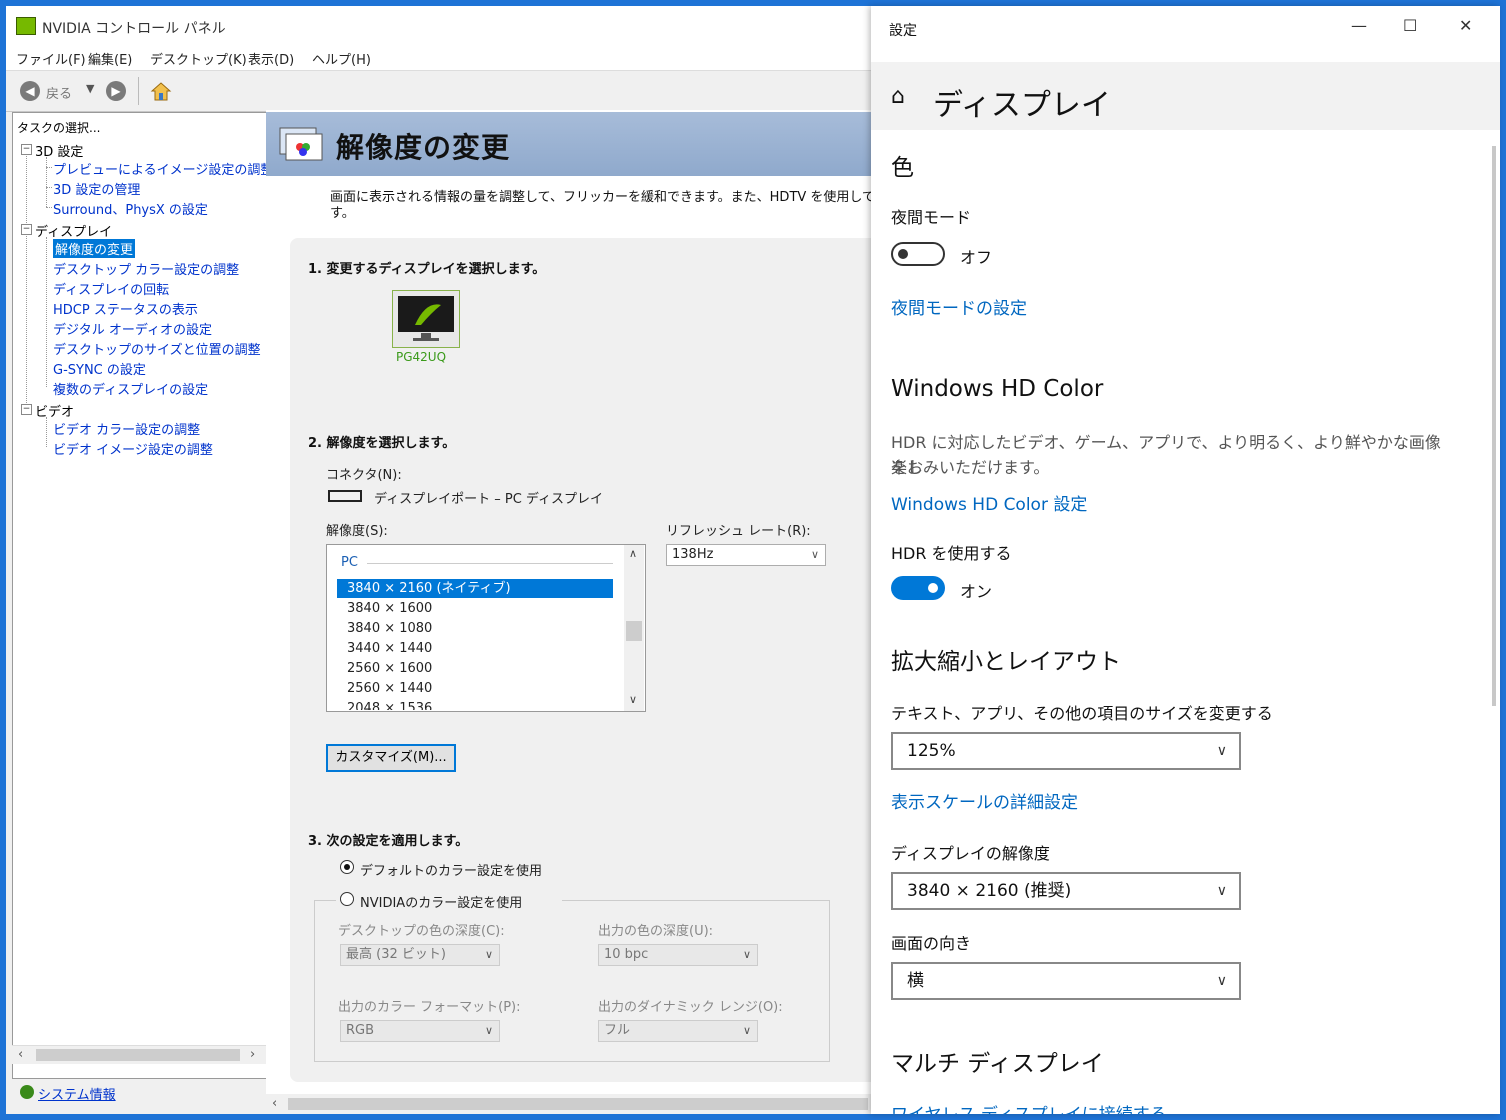 This screenshot has width=1506, height=1120. I want to click on chevron-down-icon: ∨, so click(1221, 751).